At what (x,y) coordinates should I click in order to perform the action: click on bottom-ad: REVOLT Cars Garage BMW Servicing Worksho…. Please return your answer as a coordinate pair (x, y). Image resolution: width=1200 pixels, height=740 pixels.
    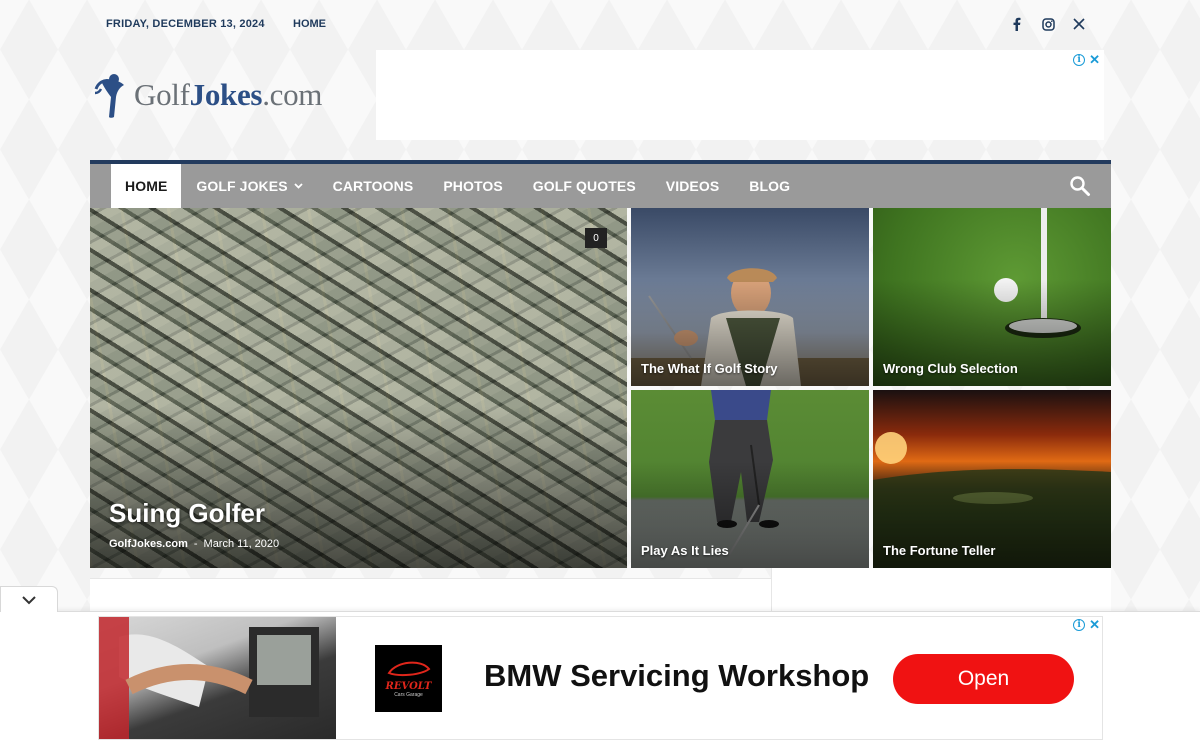
    Looking at the image, I should click on (600, 678).